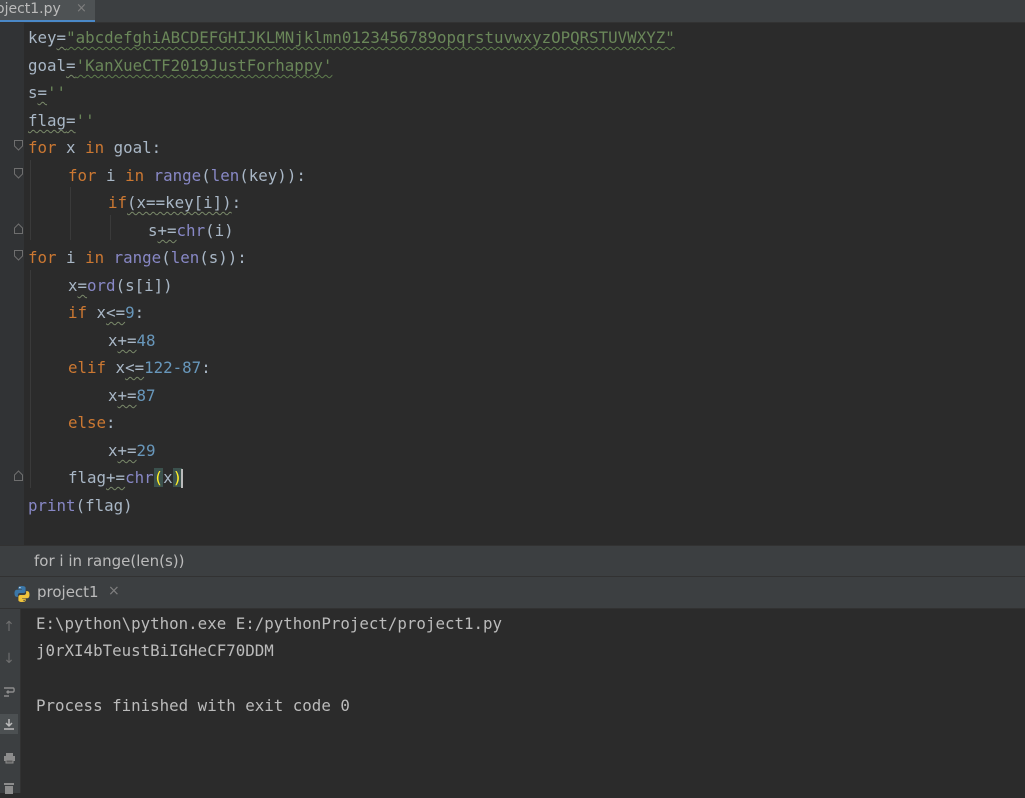 Image resolution: width=1025 pixels, height=798 pixels. I want to click on scroll-to-end-icon, so click(9, 724).